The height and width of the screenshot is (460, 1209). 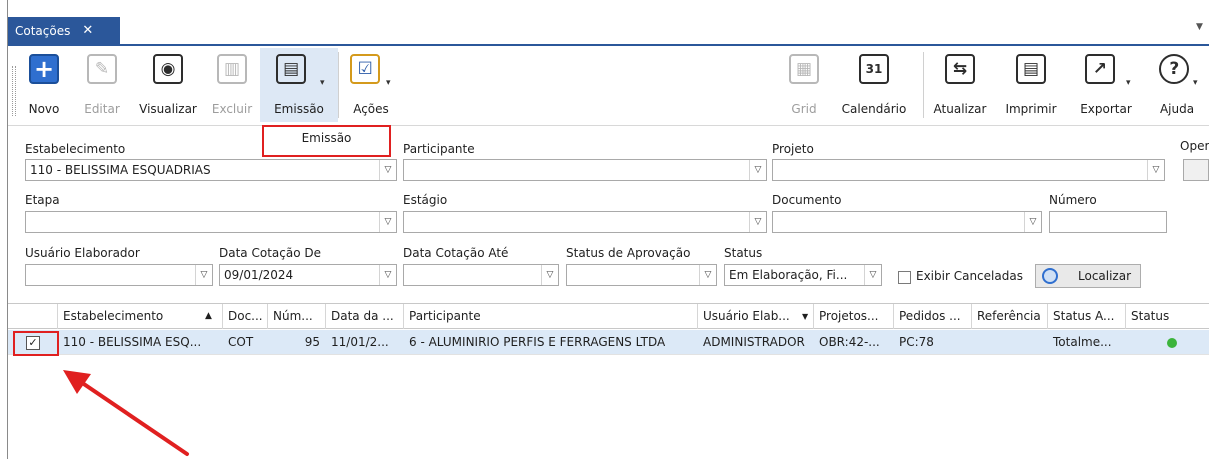 I want to click on close-icon: ✕, so click(x=87, y=30).